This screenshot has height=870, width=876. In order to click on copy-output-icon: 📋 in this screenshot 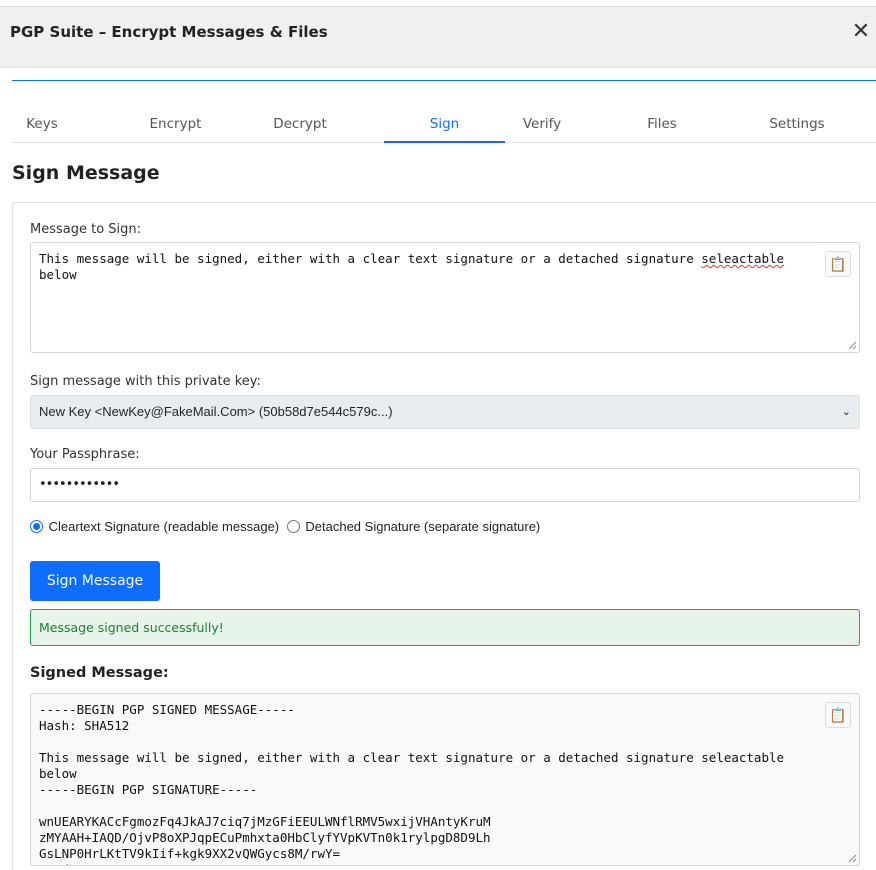, I will do `click(838, 715)`.